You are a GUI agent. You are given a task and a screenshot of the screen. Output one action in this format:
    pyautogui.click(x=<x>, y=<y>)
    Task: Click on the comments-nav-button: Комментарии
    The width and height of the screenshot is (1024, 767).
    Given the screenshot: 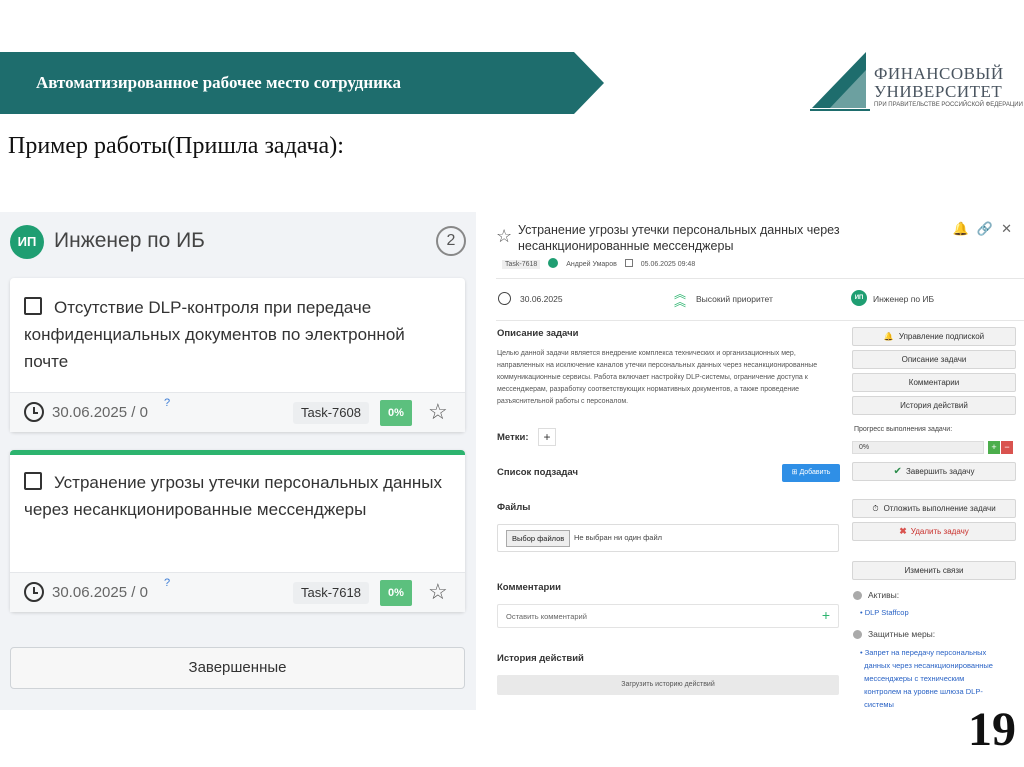 What is the action you would take?
    pyautogui.click(x=934, y=382)
    